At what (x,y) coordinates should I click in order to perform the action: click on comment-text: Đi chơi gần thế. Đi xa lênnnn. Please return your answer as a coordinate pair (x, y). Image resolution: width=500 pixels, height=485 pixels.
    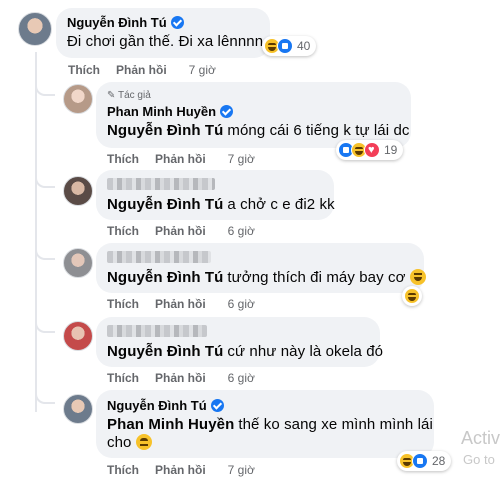
    Looking at the image, I should click on (165, 41).